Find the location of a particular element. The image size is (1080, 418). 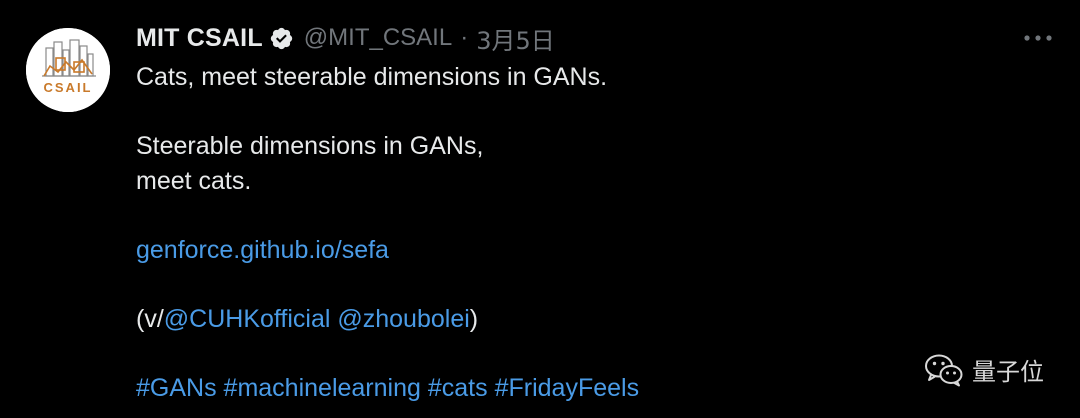

tweet-date: 3月5日 is located at coordinates (515, 38).